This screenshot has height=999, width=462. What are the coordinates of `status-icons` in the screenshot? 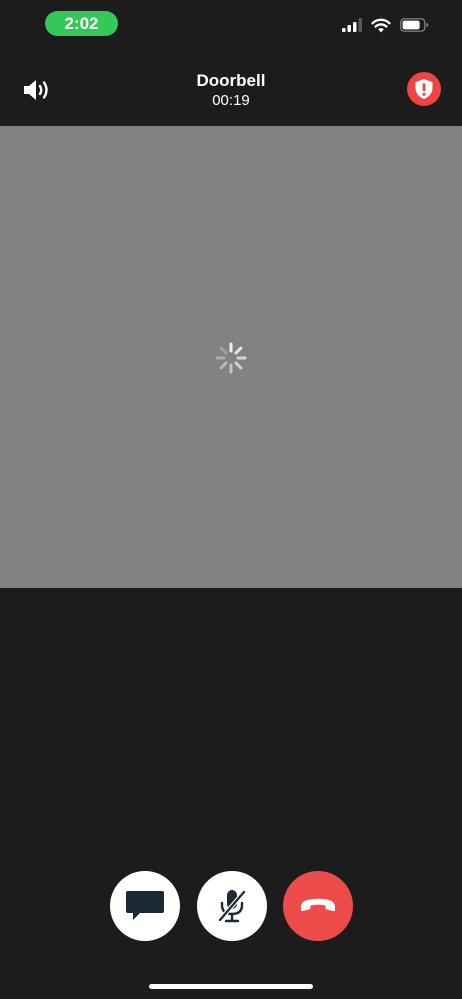 It's located at (385, 25).